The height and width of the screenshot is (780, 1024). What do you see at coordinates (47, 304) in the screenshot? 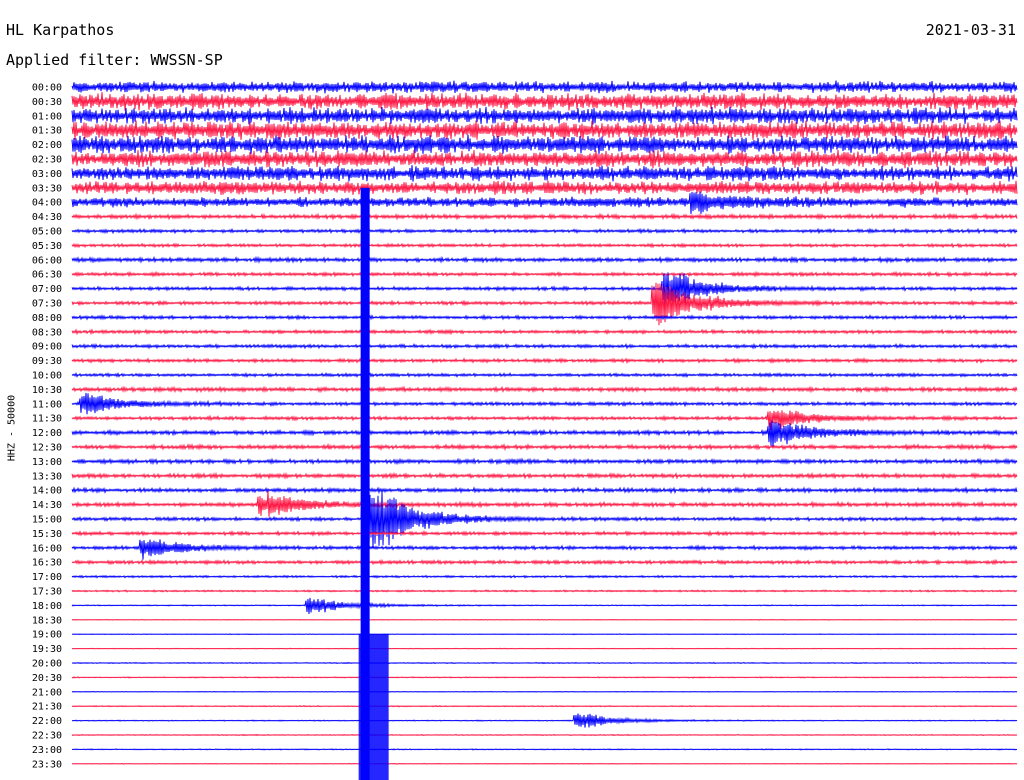
I see `y-tick-label: 07:30` at bounding box center [47, 304].